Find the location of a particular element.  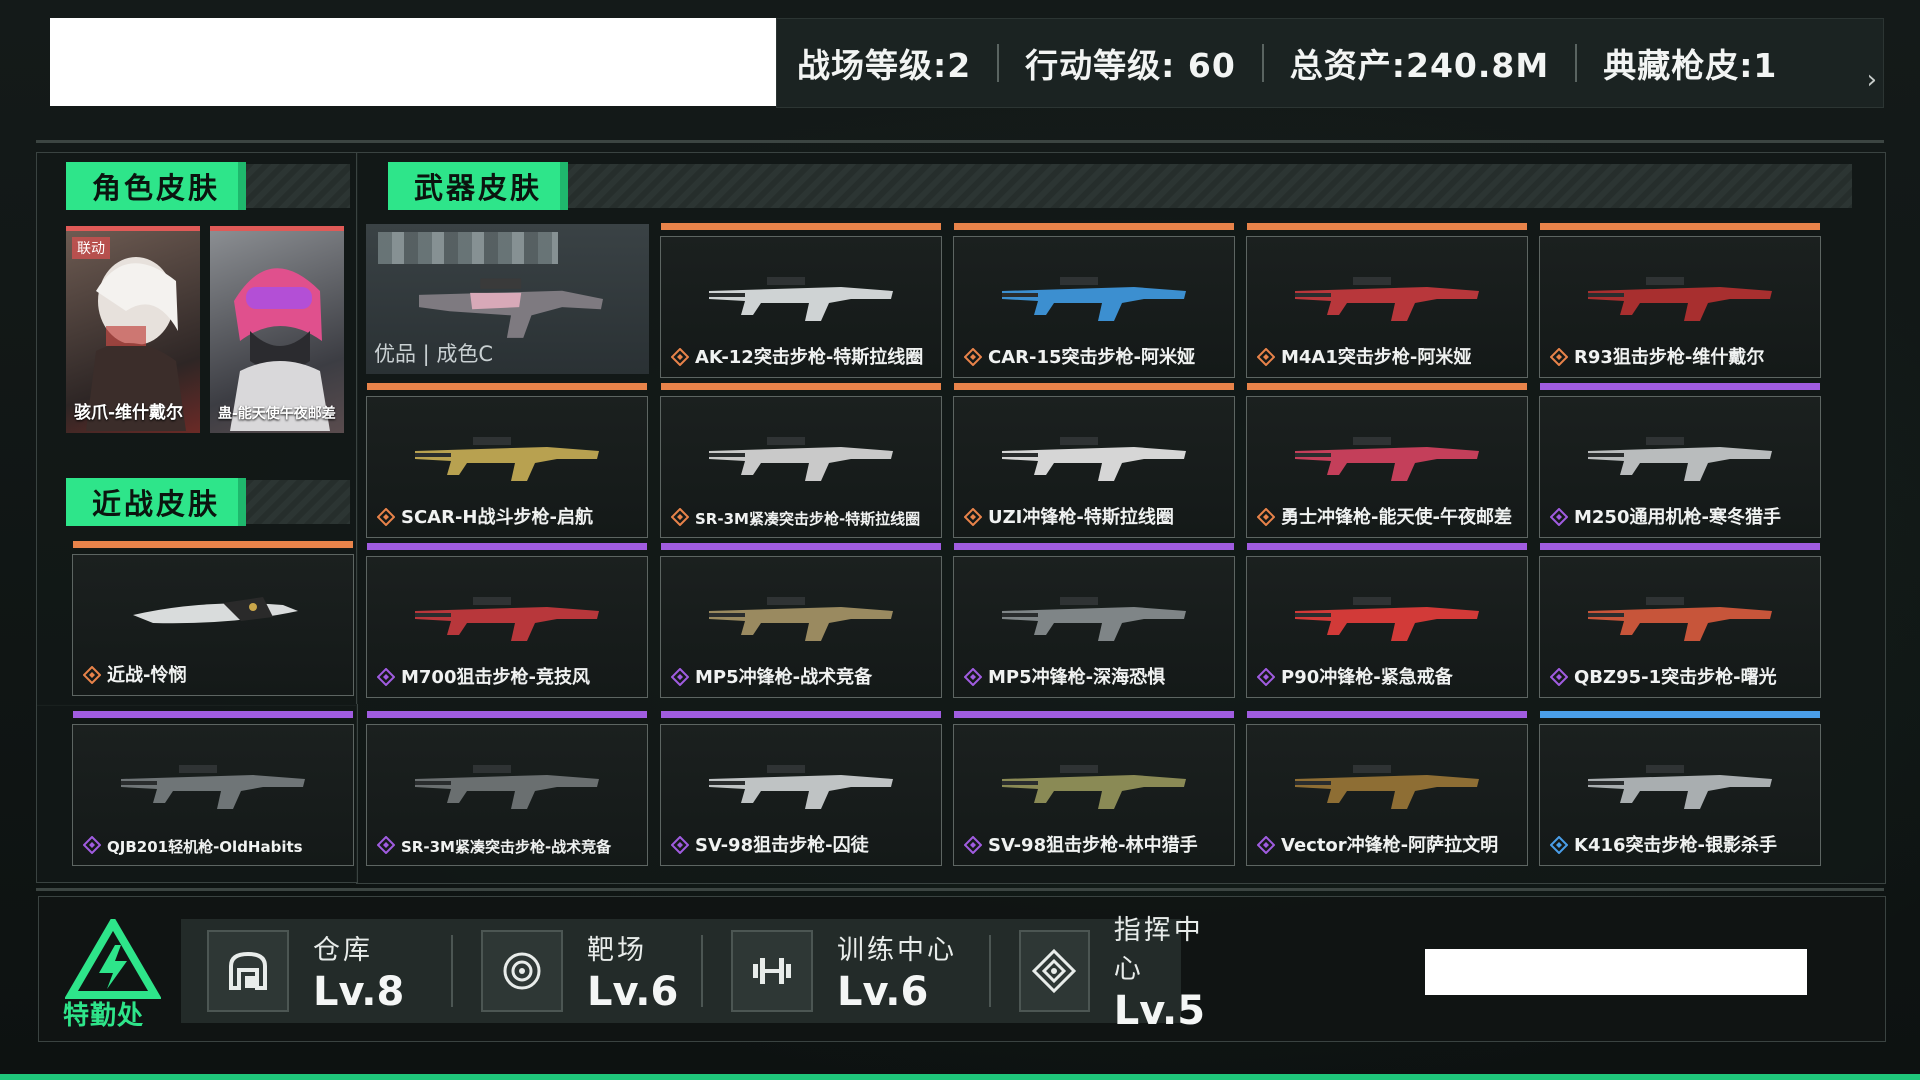

weapon-skin-name: M4A1突击步枪-阿米娅 is located at coordinates (1376, 357).